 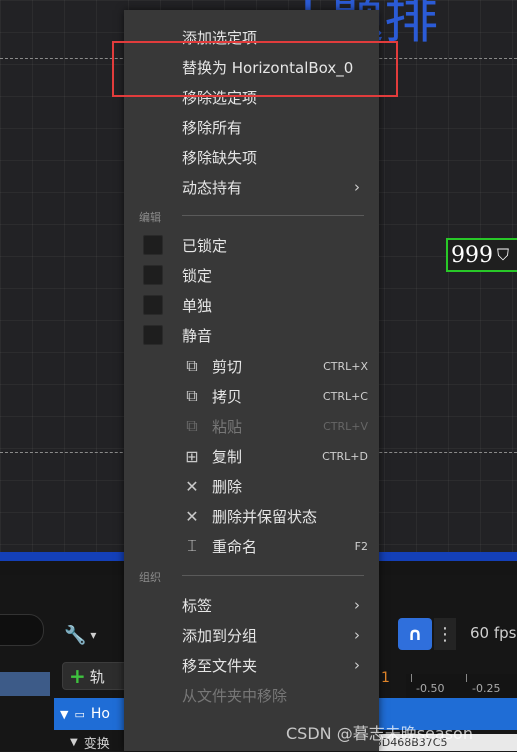 What do you see at coordinates (503, 254) in the screenshot?
I see `shield-icon: ⛉` at bounding box center [503, 254].